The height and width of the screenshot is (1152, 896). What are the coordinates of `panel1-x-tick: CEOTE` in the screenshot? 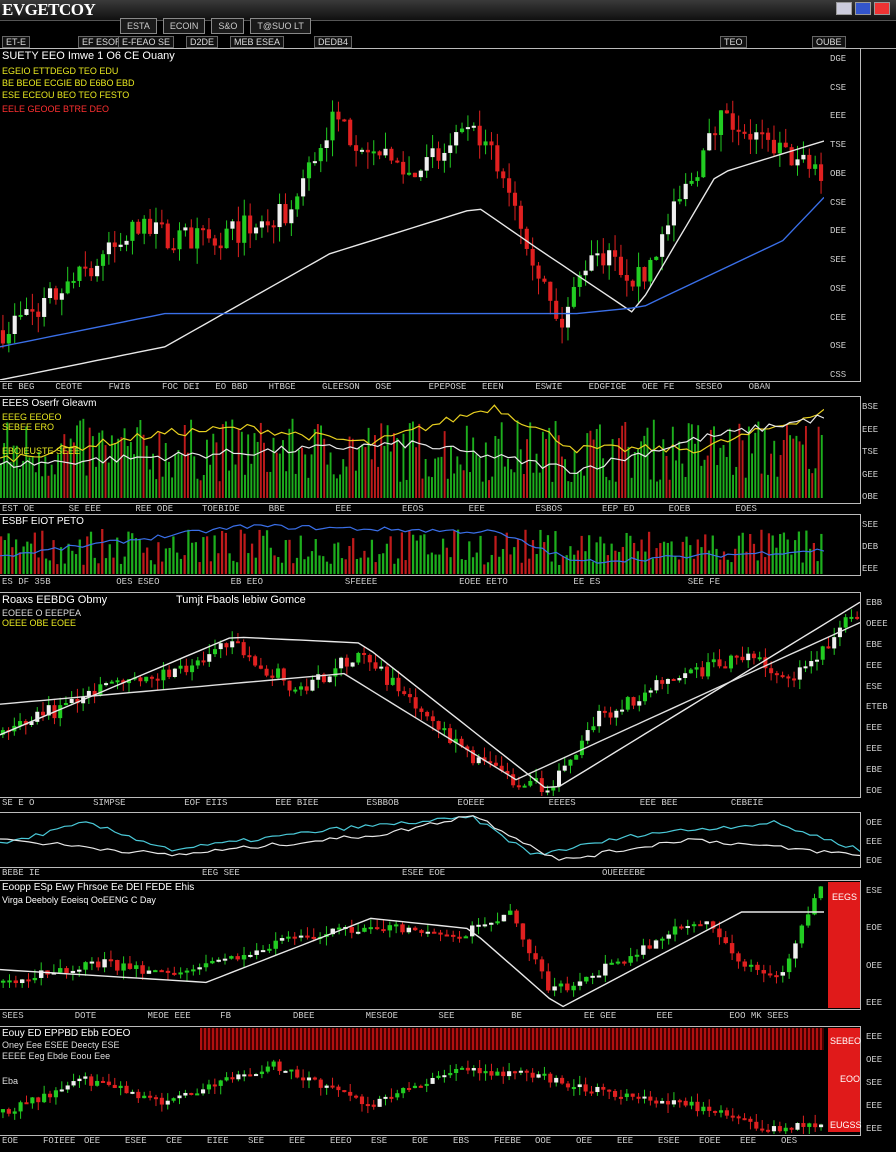 It's located at (69, 387).